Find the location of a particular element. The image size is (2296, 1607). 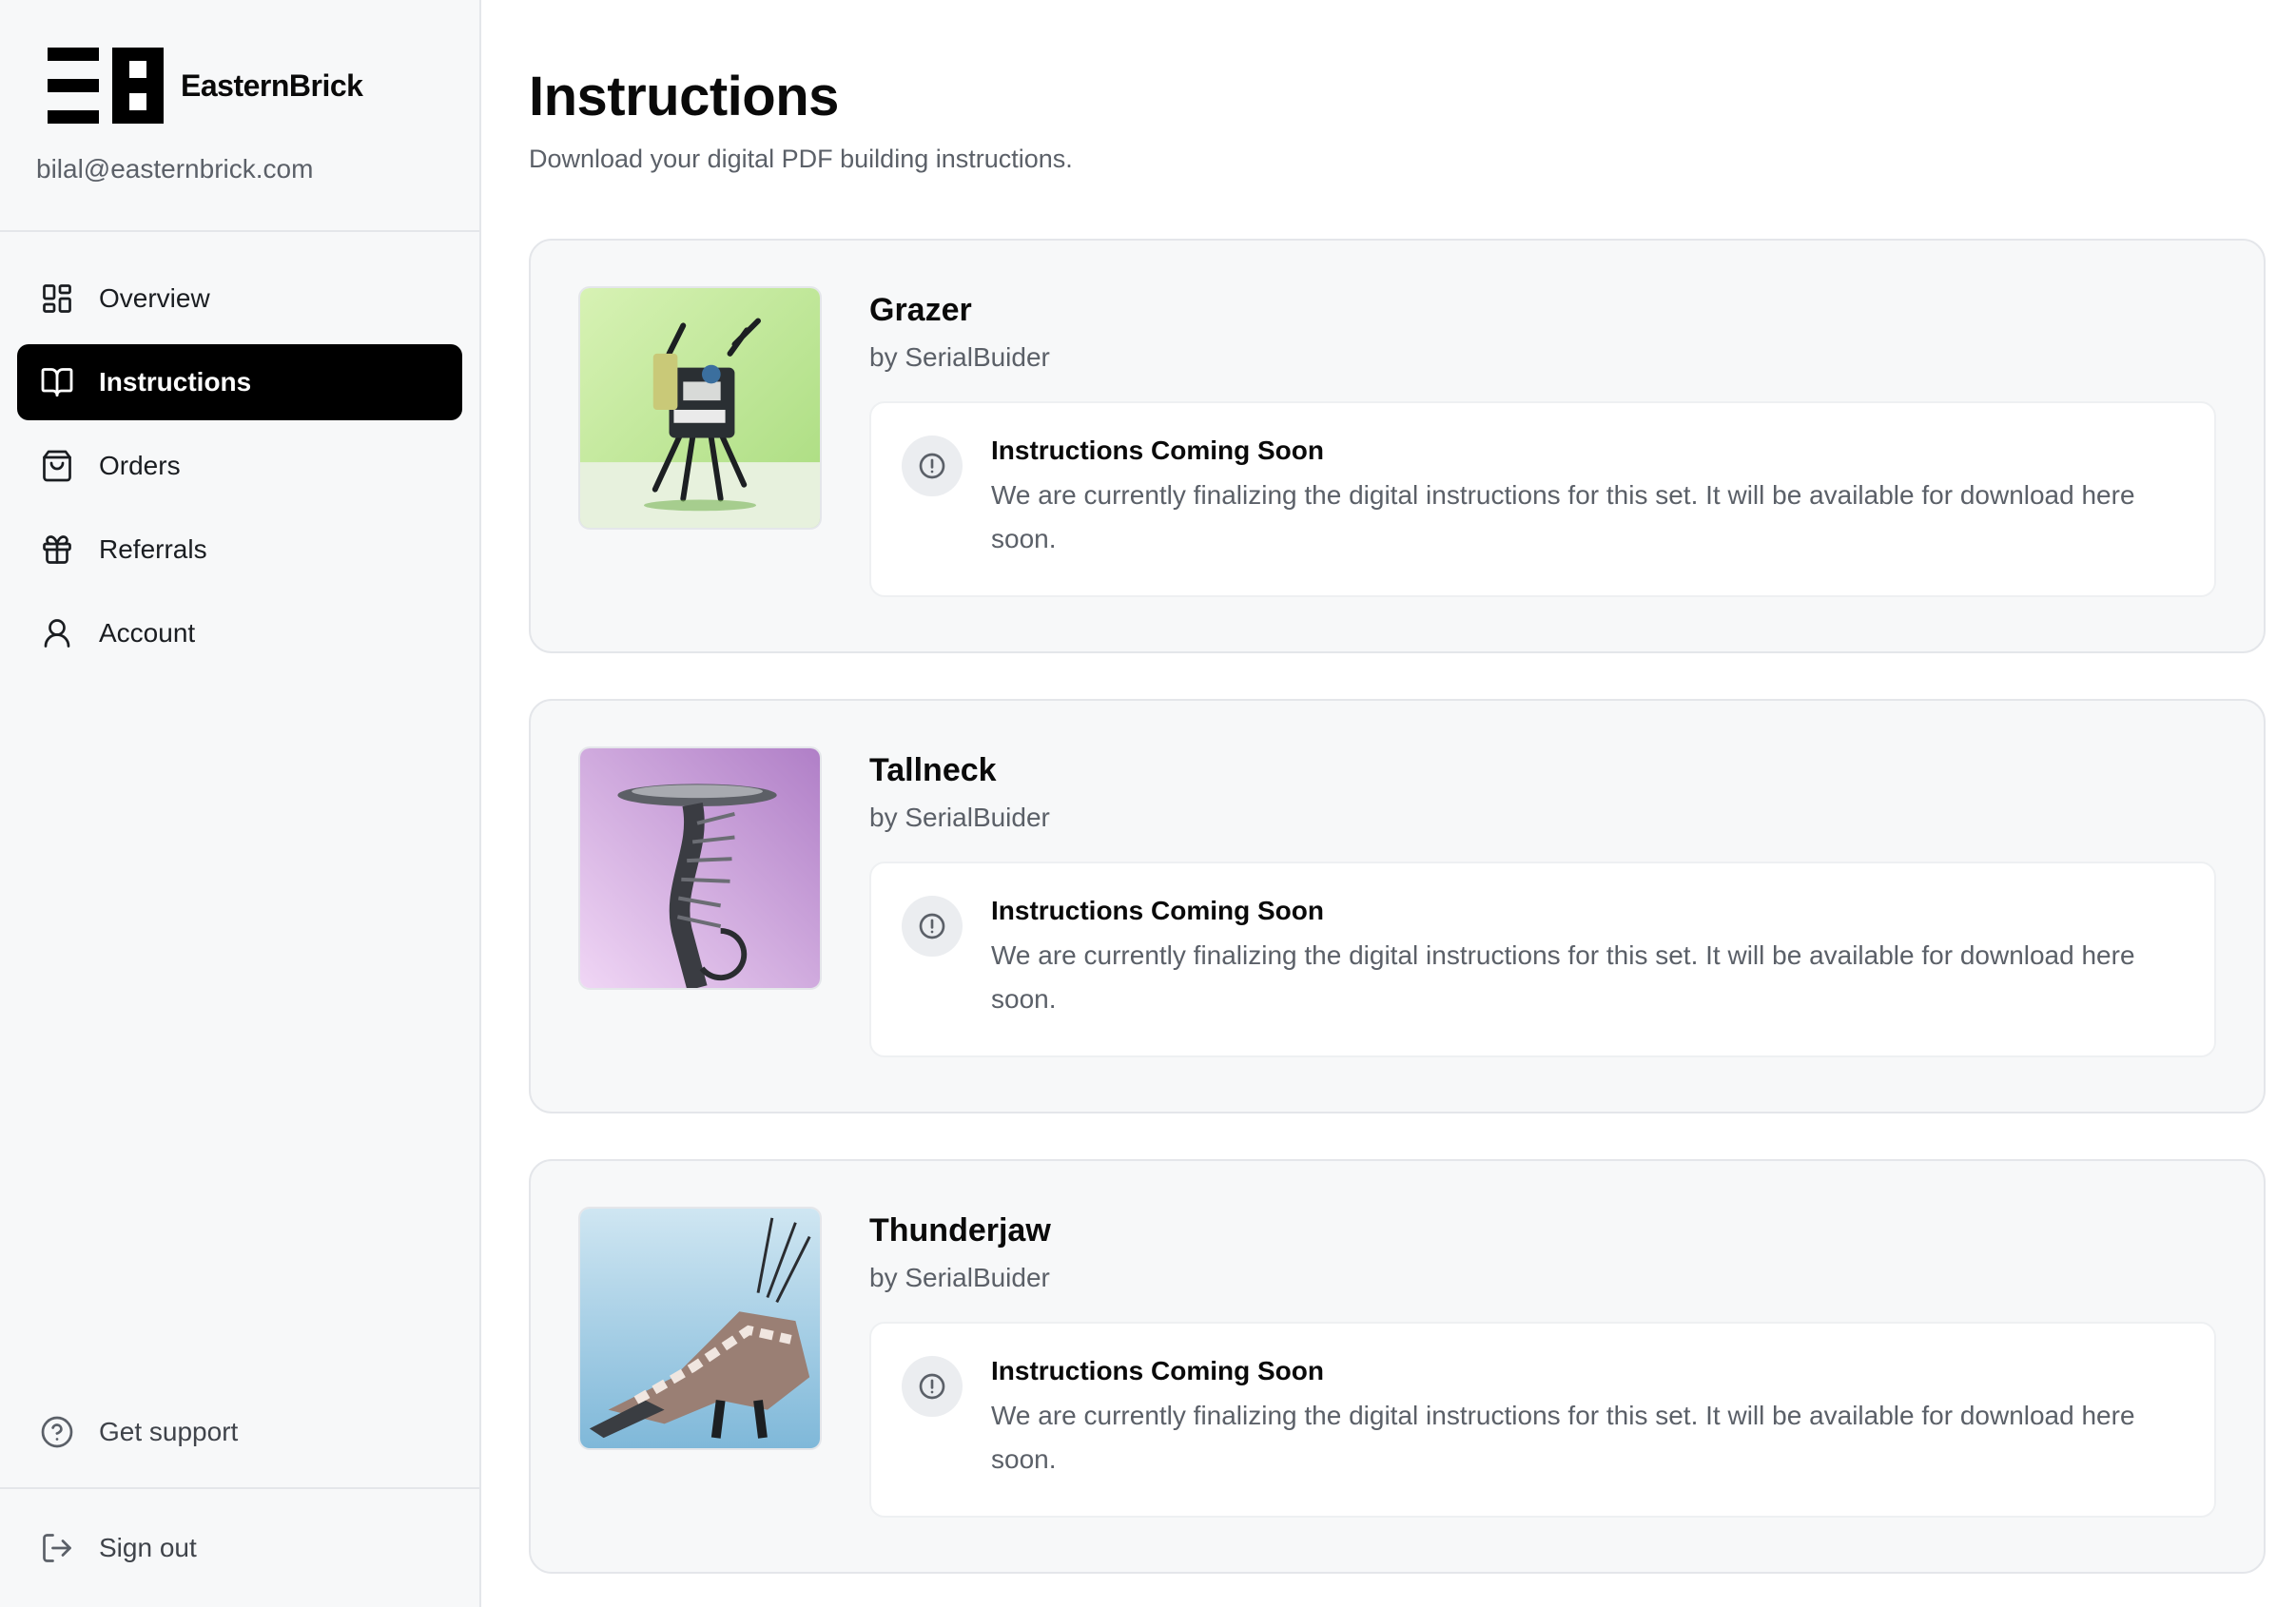

sidebar-item-instructions: Instructions is located at coordinates (239, 382).